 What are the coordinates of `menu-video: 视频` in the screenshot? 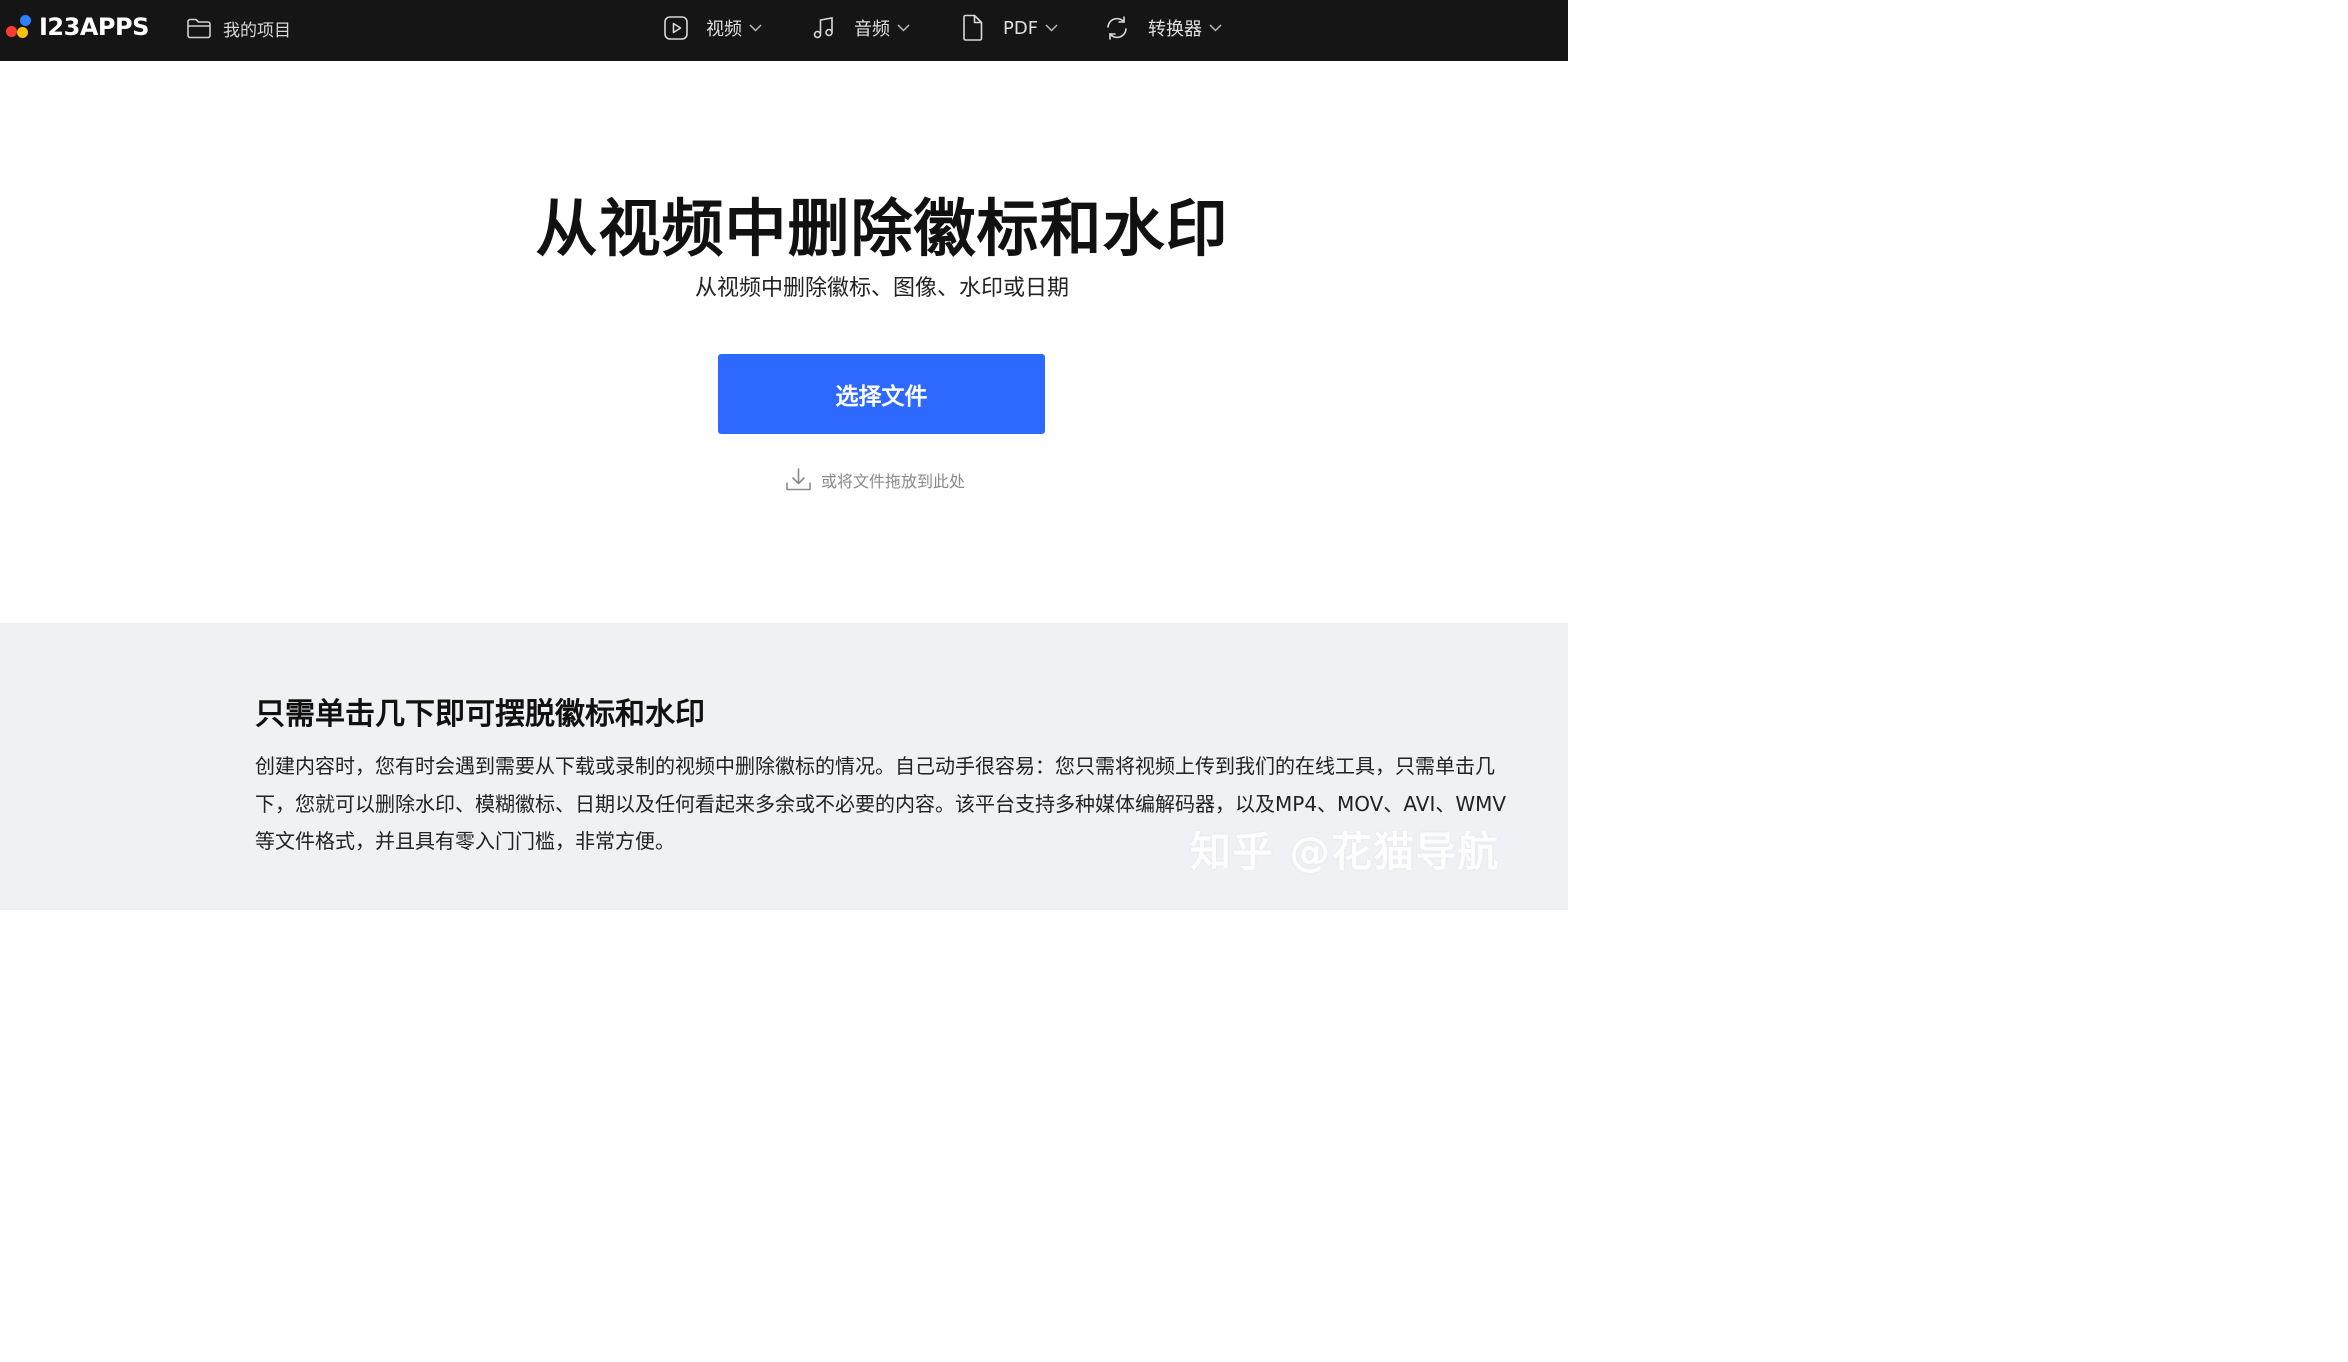 It's located at (712, 28).